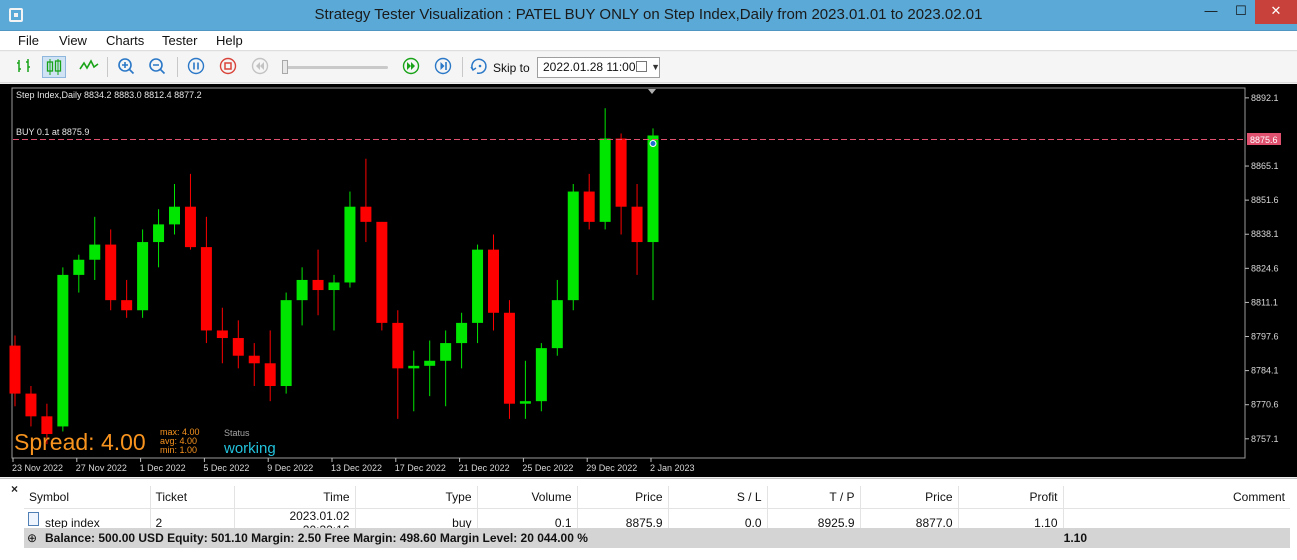 This screenshot has width=1297, height=560. Describe the element at coordinates (228, 67) in the screenshot. I see `stop-icon` at that location.